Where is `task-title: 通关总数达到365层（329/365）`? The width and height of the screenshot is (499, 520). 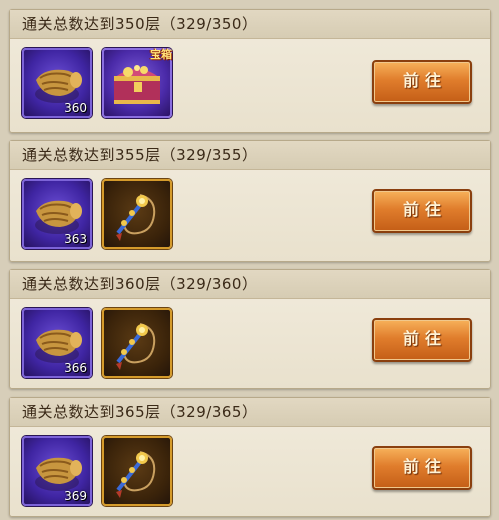 task-title: 通关总数达到365层（329/365） is located at coordinates (250, 412).